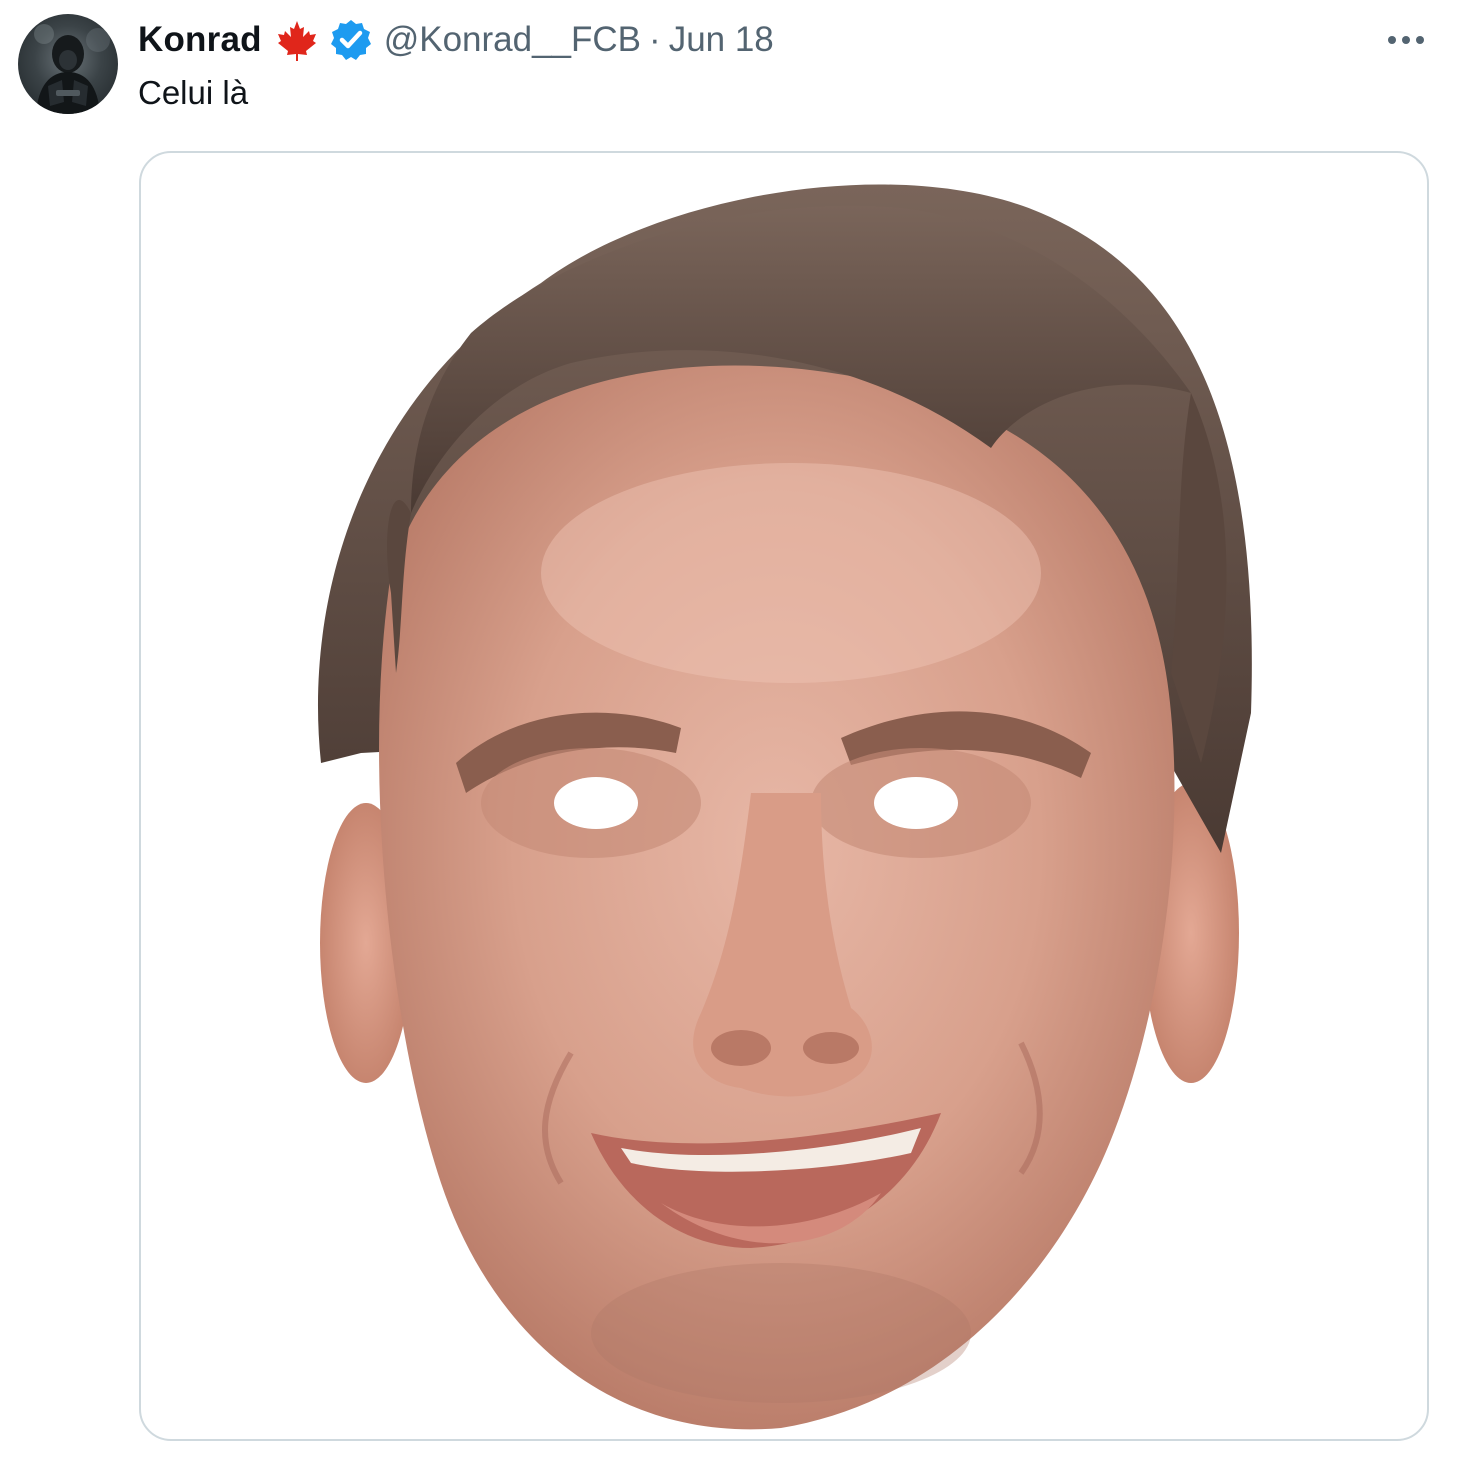 This screenshot has height=1460, width=1460. Describe the element at coordinates (351, 40) in the screenshot. I see `verified-badge-icon` at that location.